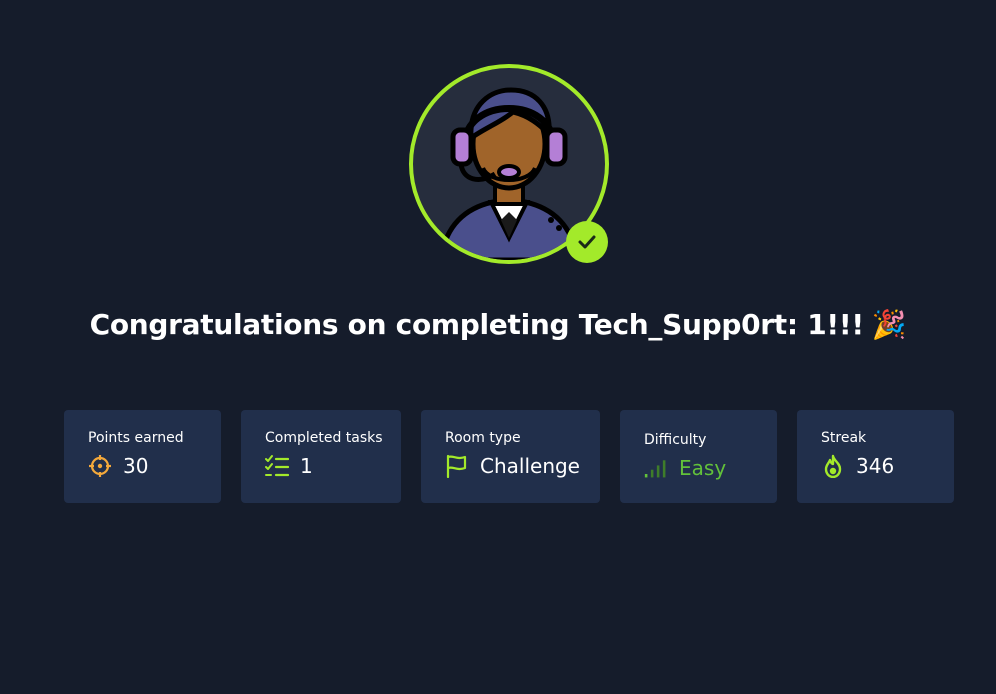 This screenshot has height=694, width=996. What do you see at coordinates (703, 468) in the screenshot?
I see `stat-value-difficulty: Easy` at bounding box center [703, 468].